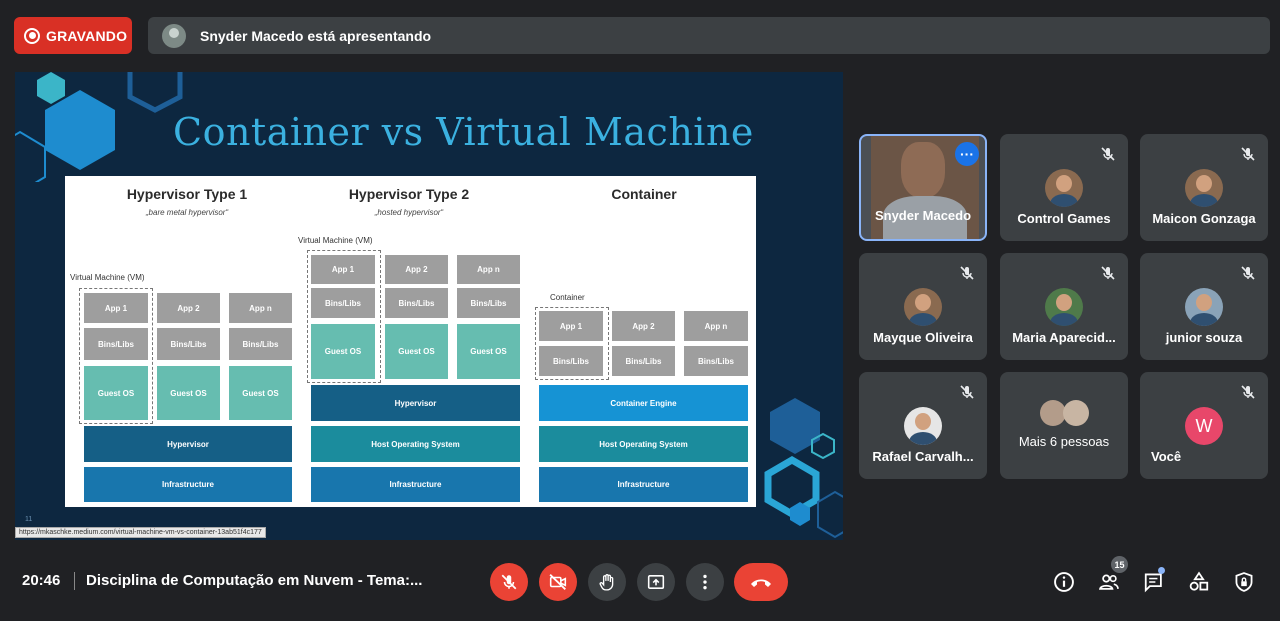  Describe the element at coordinates (188, 344) in the screenshot. I see `h1-bins-2: Bins/Libs` at that location.